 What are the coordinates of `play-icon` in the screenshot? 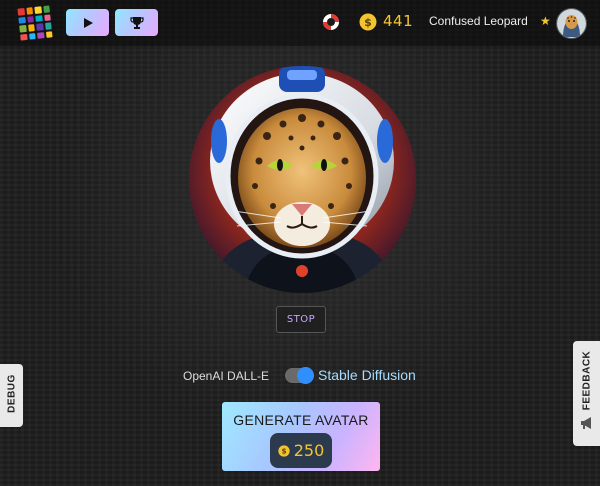 It's located at (88, 22).